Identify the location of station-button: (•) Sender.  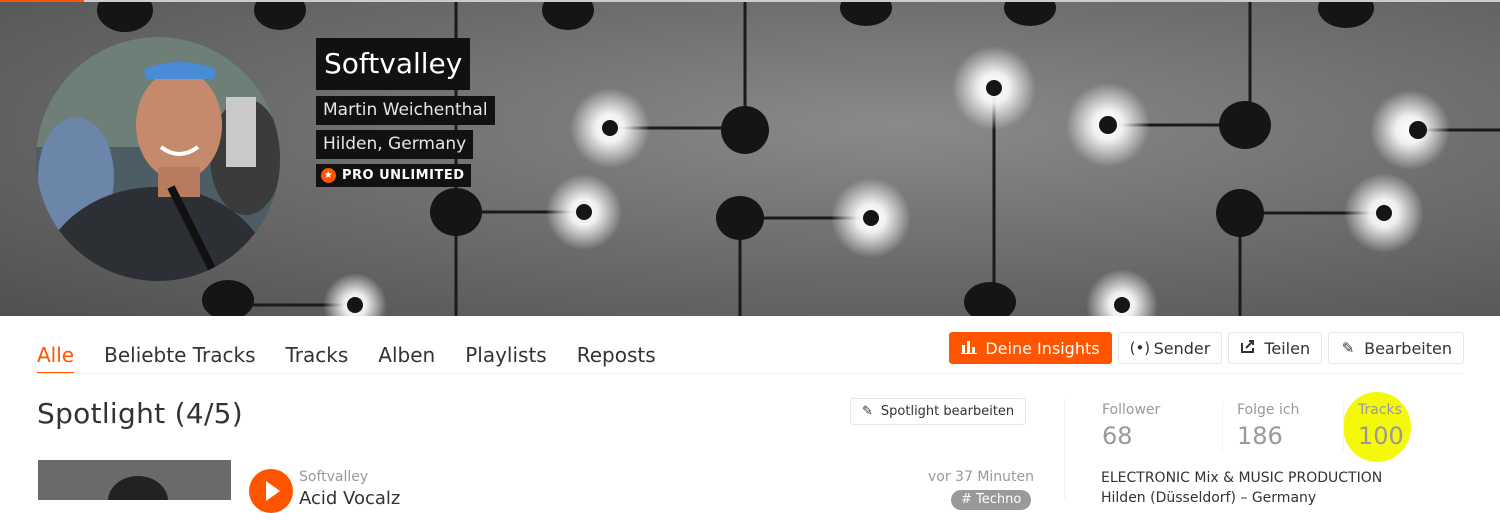
(1170, 348).